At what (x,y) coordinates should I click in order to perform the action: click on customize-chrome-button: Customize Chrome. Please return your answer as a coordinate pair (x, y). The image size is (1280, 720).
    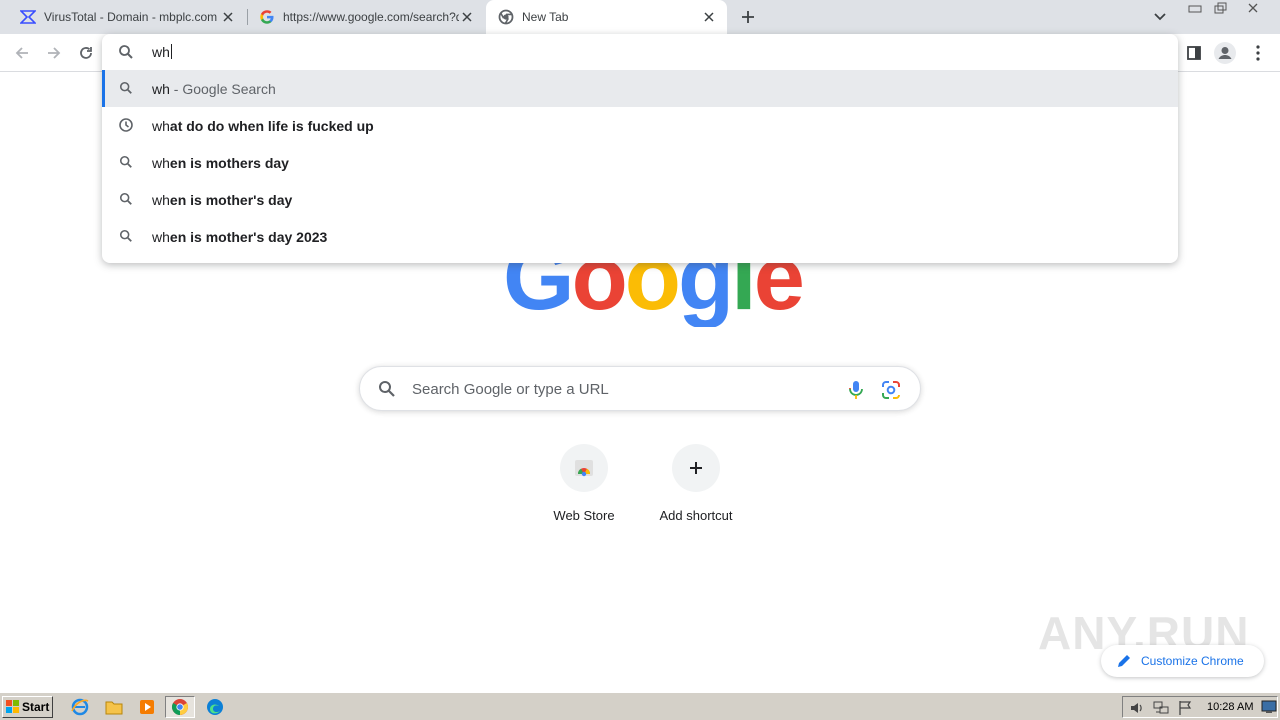
    Looking at the image, I should click on (1182, 661).